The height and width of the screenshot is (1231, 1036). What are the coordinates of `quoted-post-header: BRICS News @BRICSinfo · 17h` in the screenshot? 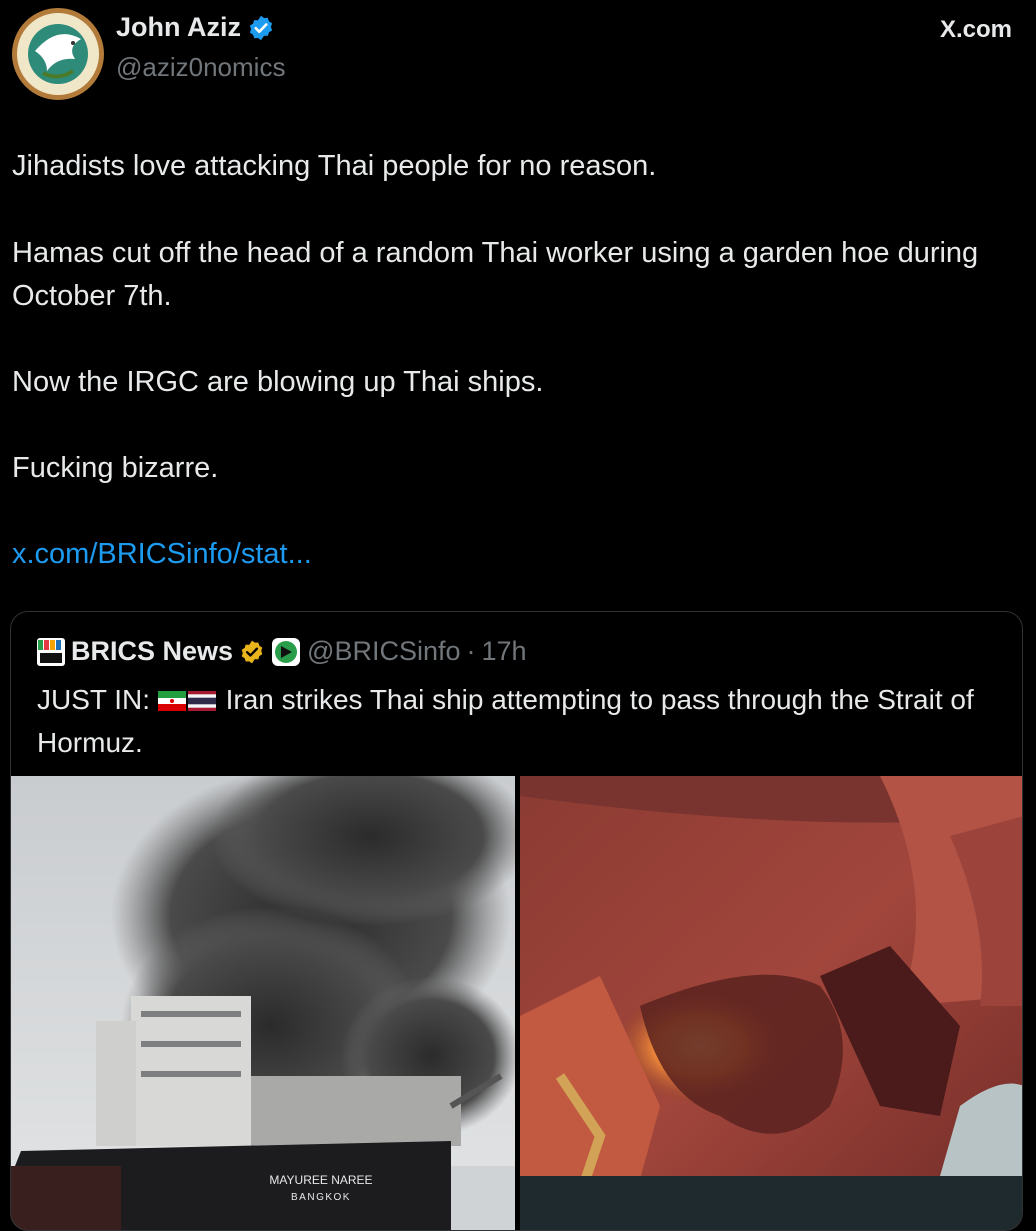 It's located at (282, 651).